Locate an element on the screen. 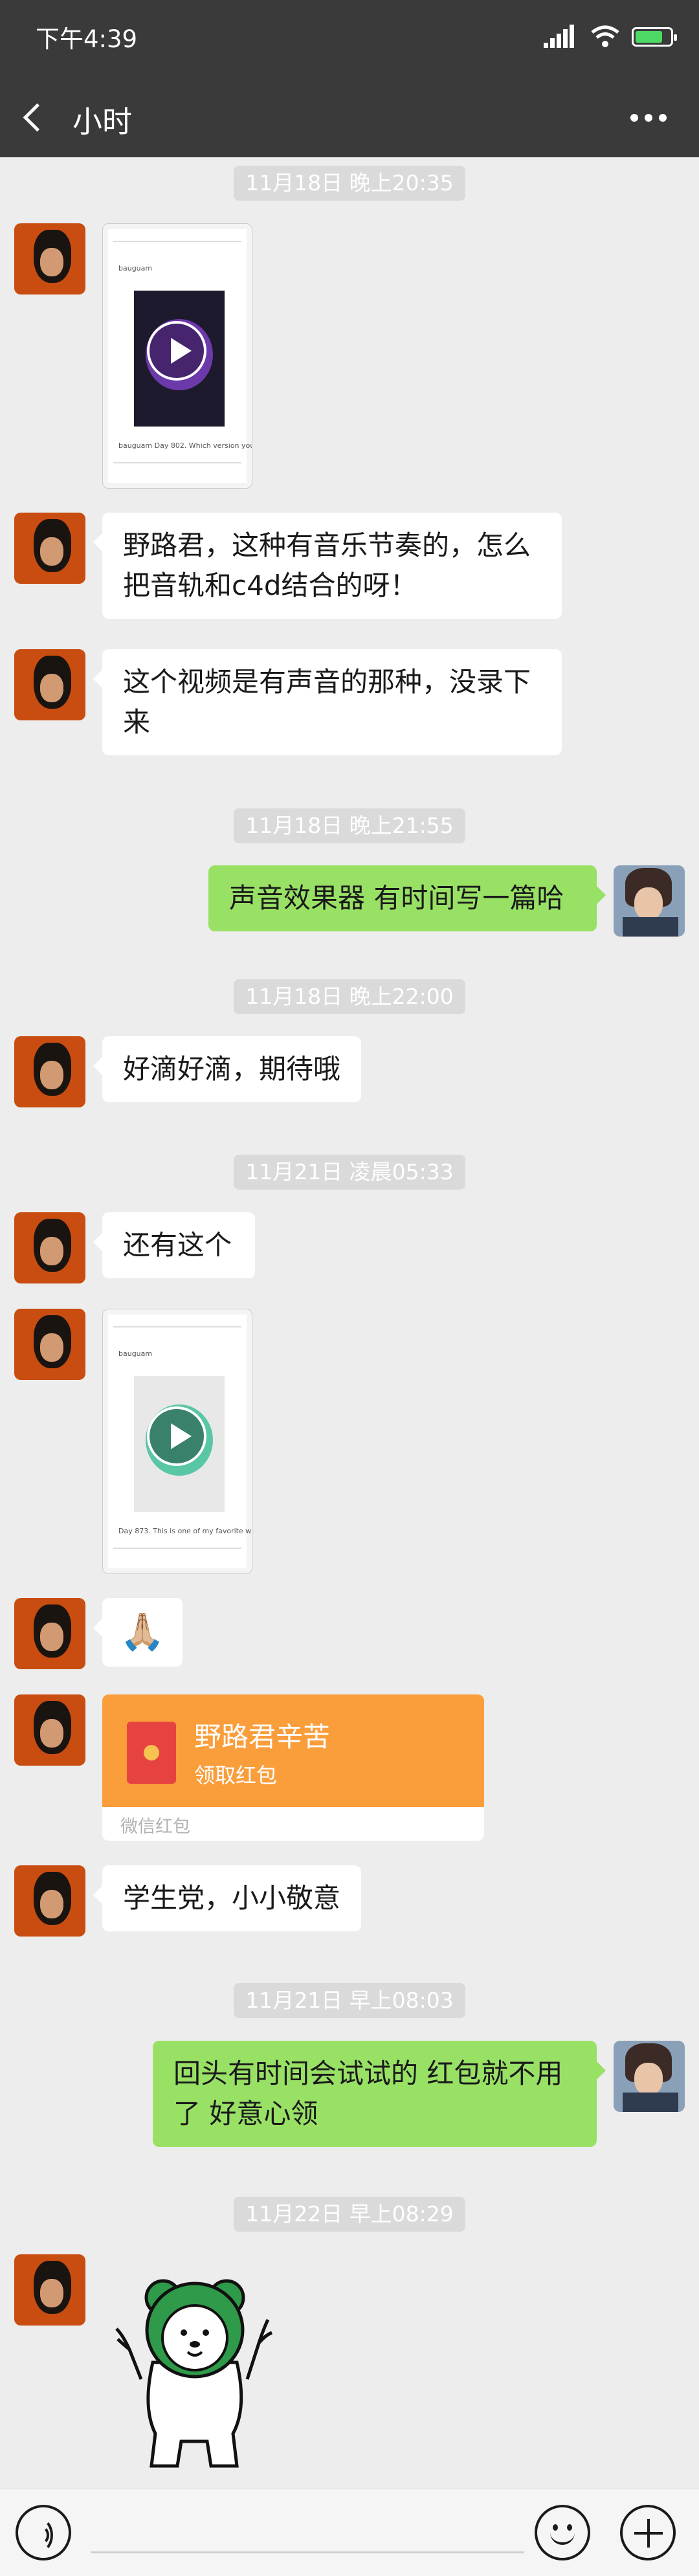  status-time: 下午4:39 is located at coordinates (87, 39).